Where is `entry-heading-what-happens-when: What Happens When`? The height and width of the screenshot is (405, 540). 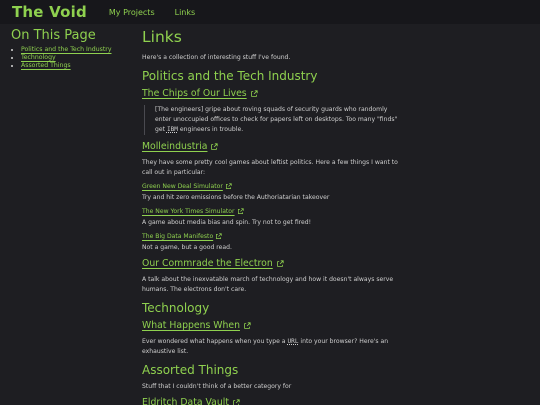 entry-heading-what-happens-when: What Happens When is located at coordinates (272, 325).